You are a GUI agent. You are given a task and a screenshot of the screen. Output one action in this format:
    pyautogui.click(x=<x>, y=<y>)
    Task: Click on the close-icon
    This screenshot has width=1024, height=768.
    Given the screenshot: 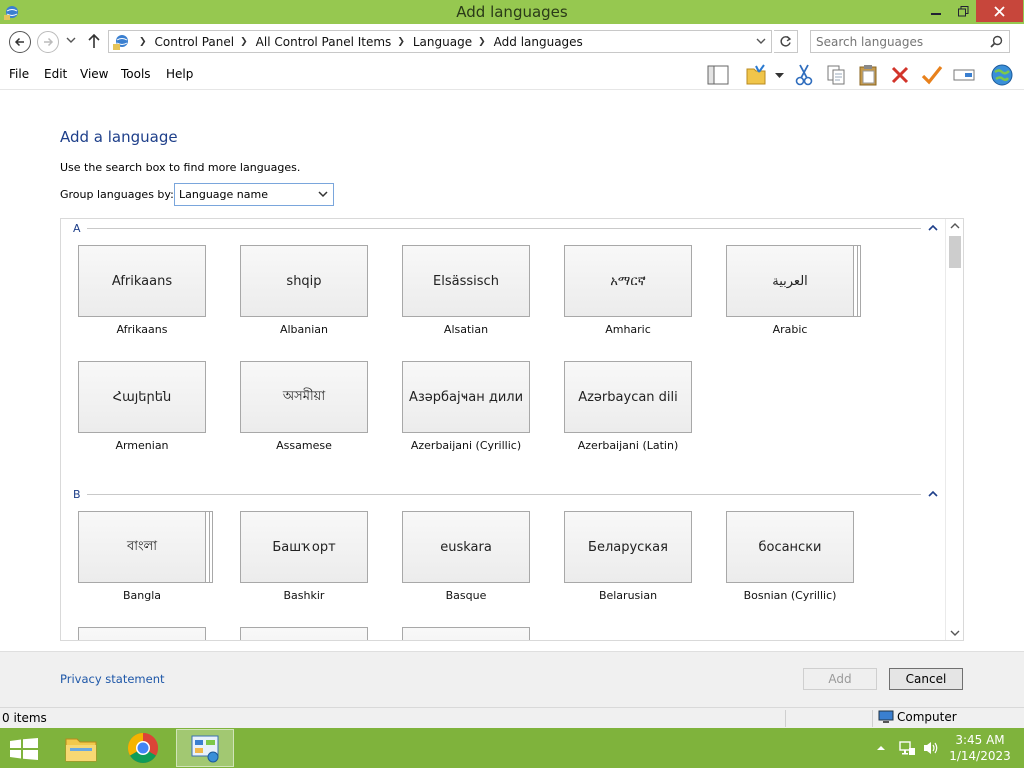 What is the action you would take?
    pyautogui.click(x=999, y=11)
    